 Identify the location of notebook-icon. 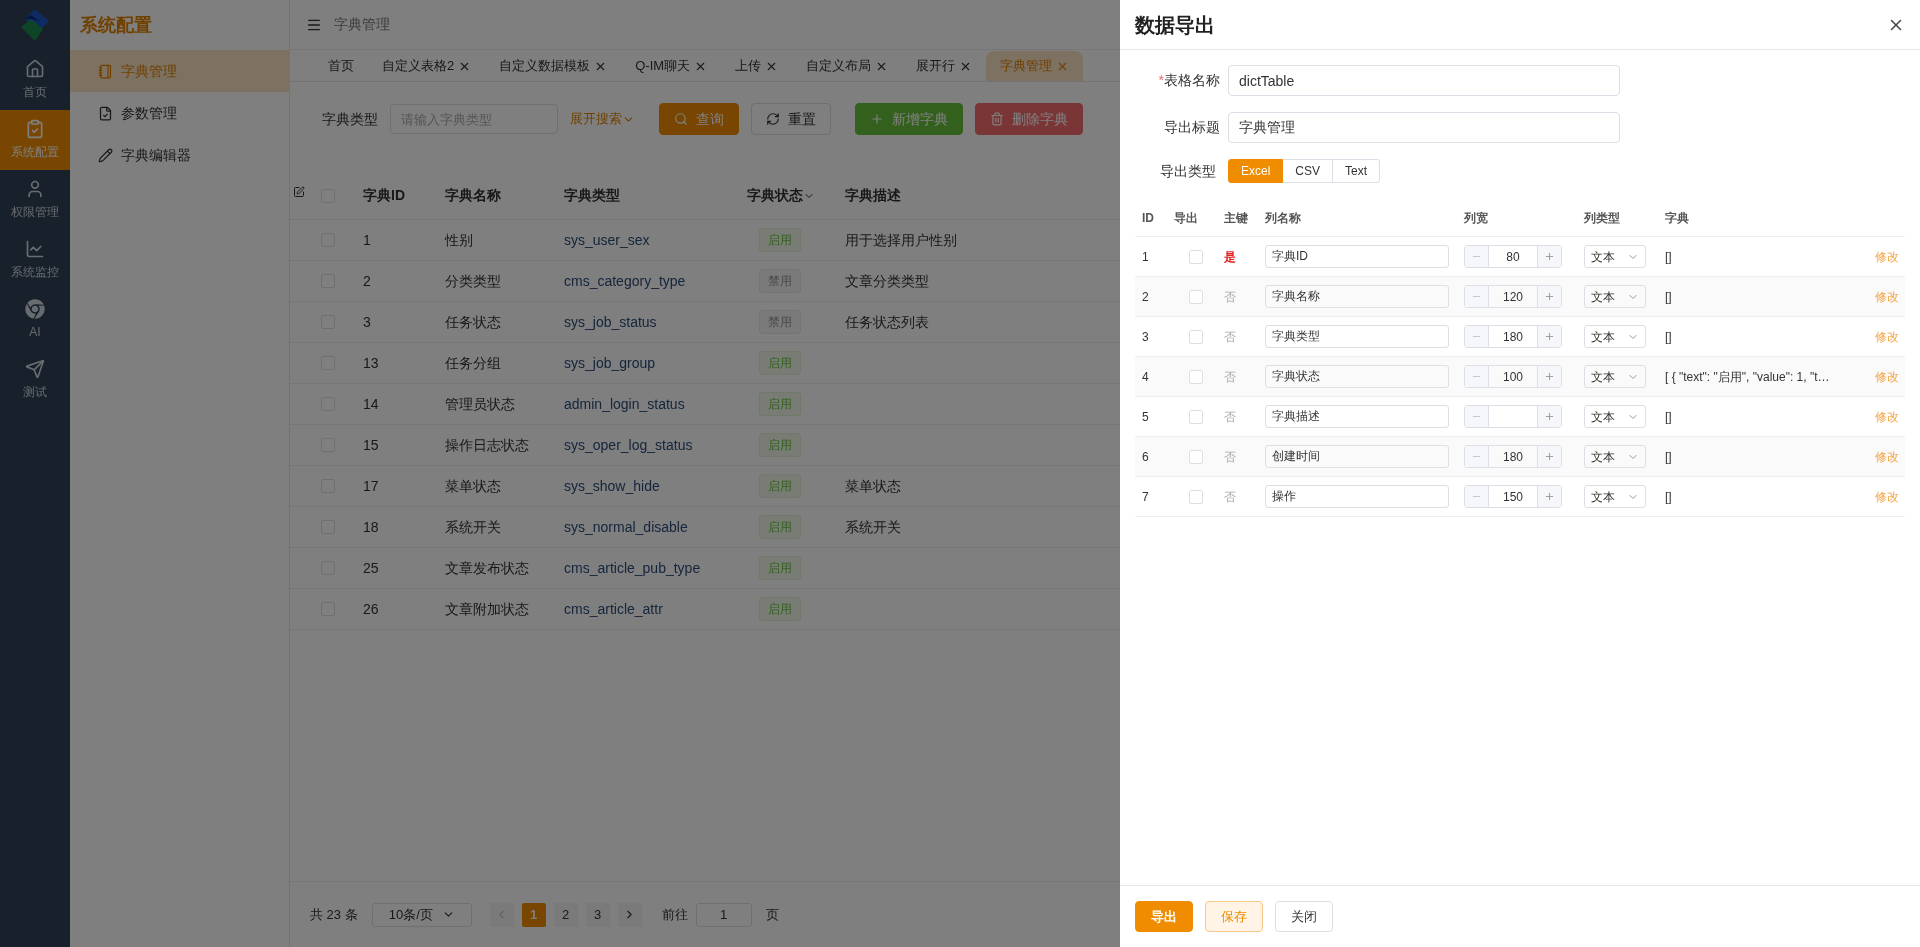
(105, 71).